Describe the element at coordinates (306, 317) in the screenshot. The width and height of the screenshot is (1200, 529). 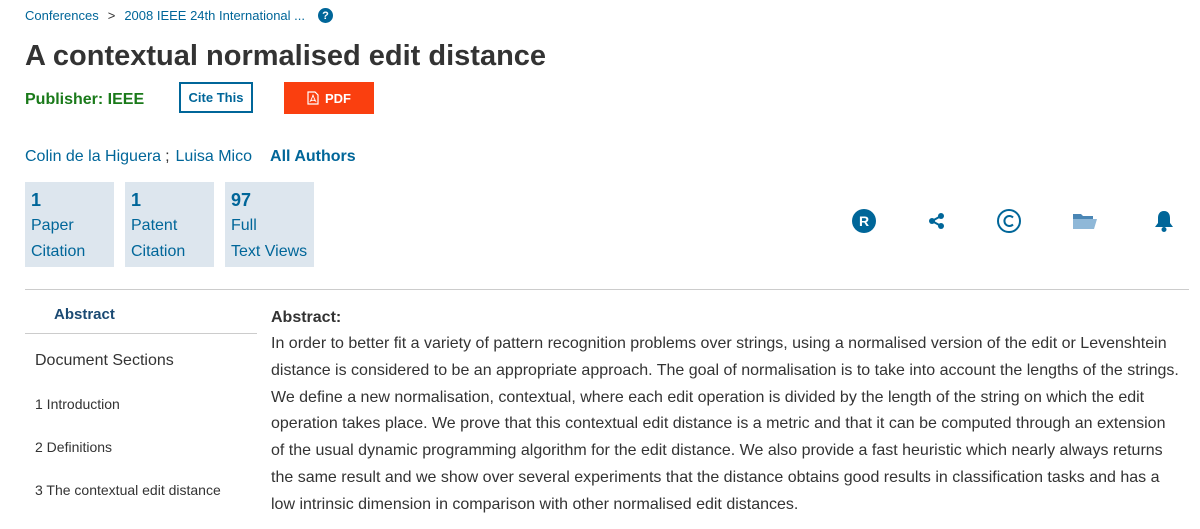
I see `abstract-heading: Abstract:` at that location.